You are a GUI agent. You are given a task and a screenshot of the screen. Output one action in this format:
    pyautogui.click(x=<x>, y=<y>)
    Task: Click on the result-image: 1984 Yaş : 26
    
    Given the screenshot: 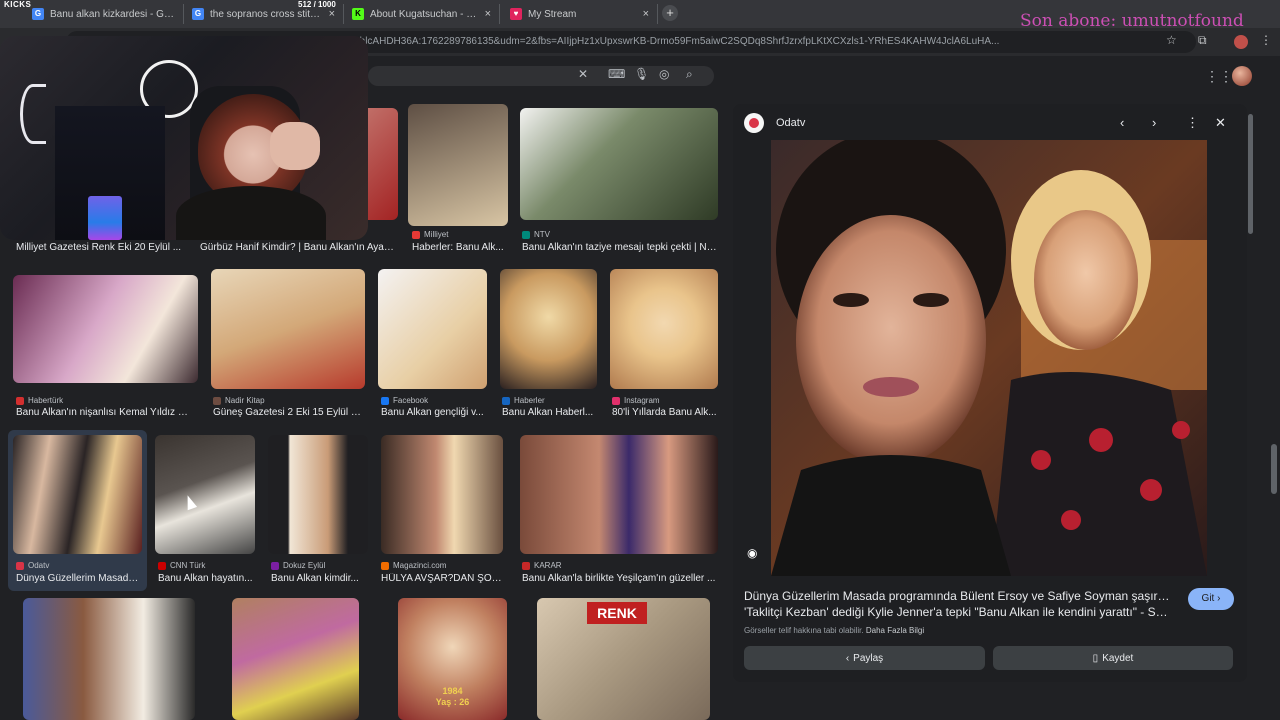 What is the action you would take?
    pyautogui.click(x=452, y=659)
    